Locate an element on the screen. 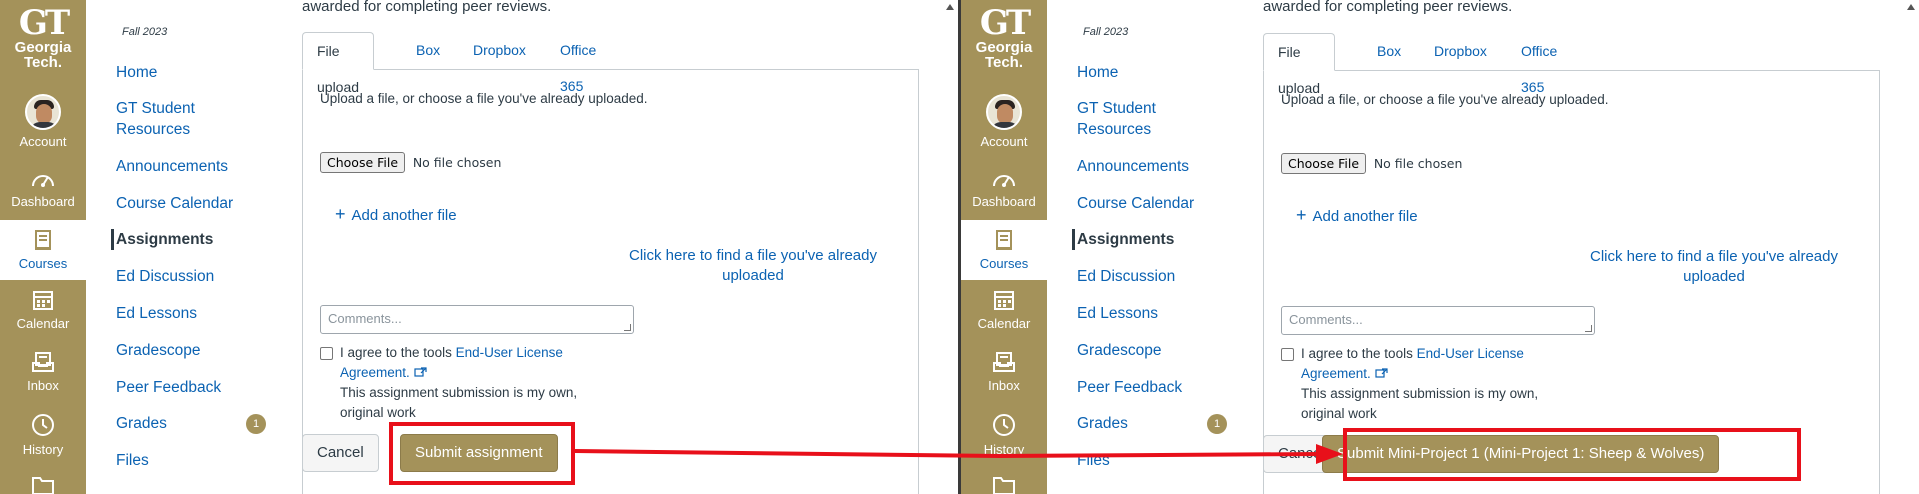 The height and width of the screenshot is (494, 1919). folder-icon is located at coordinates (43, 485).